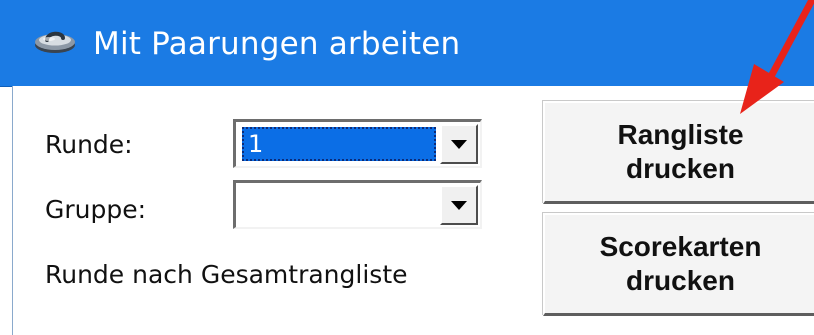  I want to click on group-dropdown-button, so click(459, 205).